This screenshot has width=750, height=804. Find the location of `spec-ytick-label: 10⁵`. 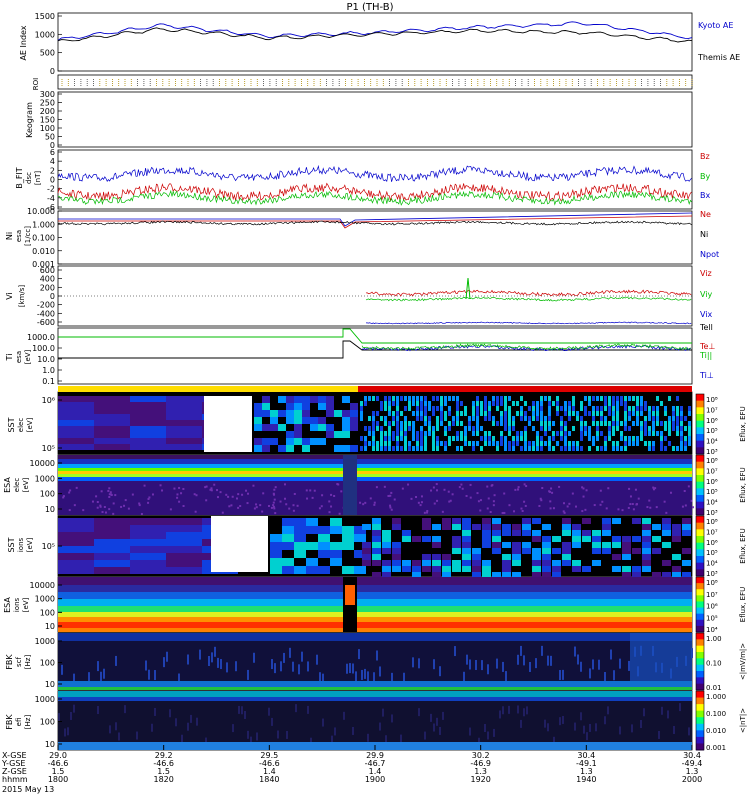

spec-ytick-label: 10⁵ is located at coordinates (48, 448).